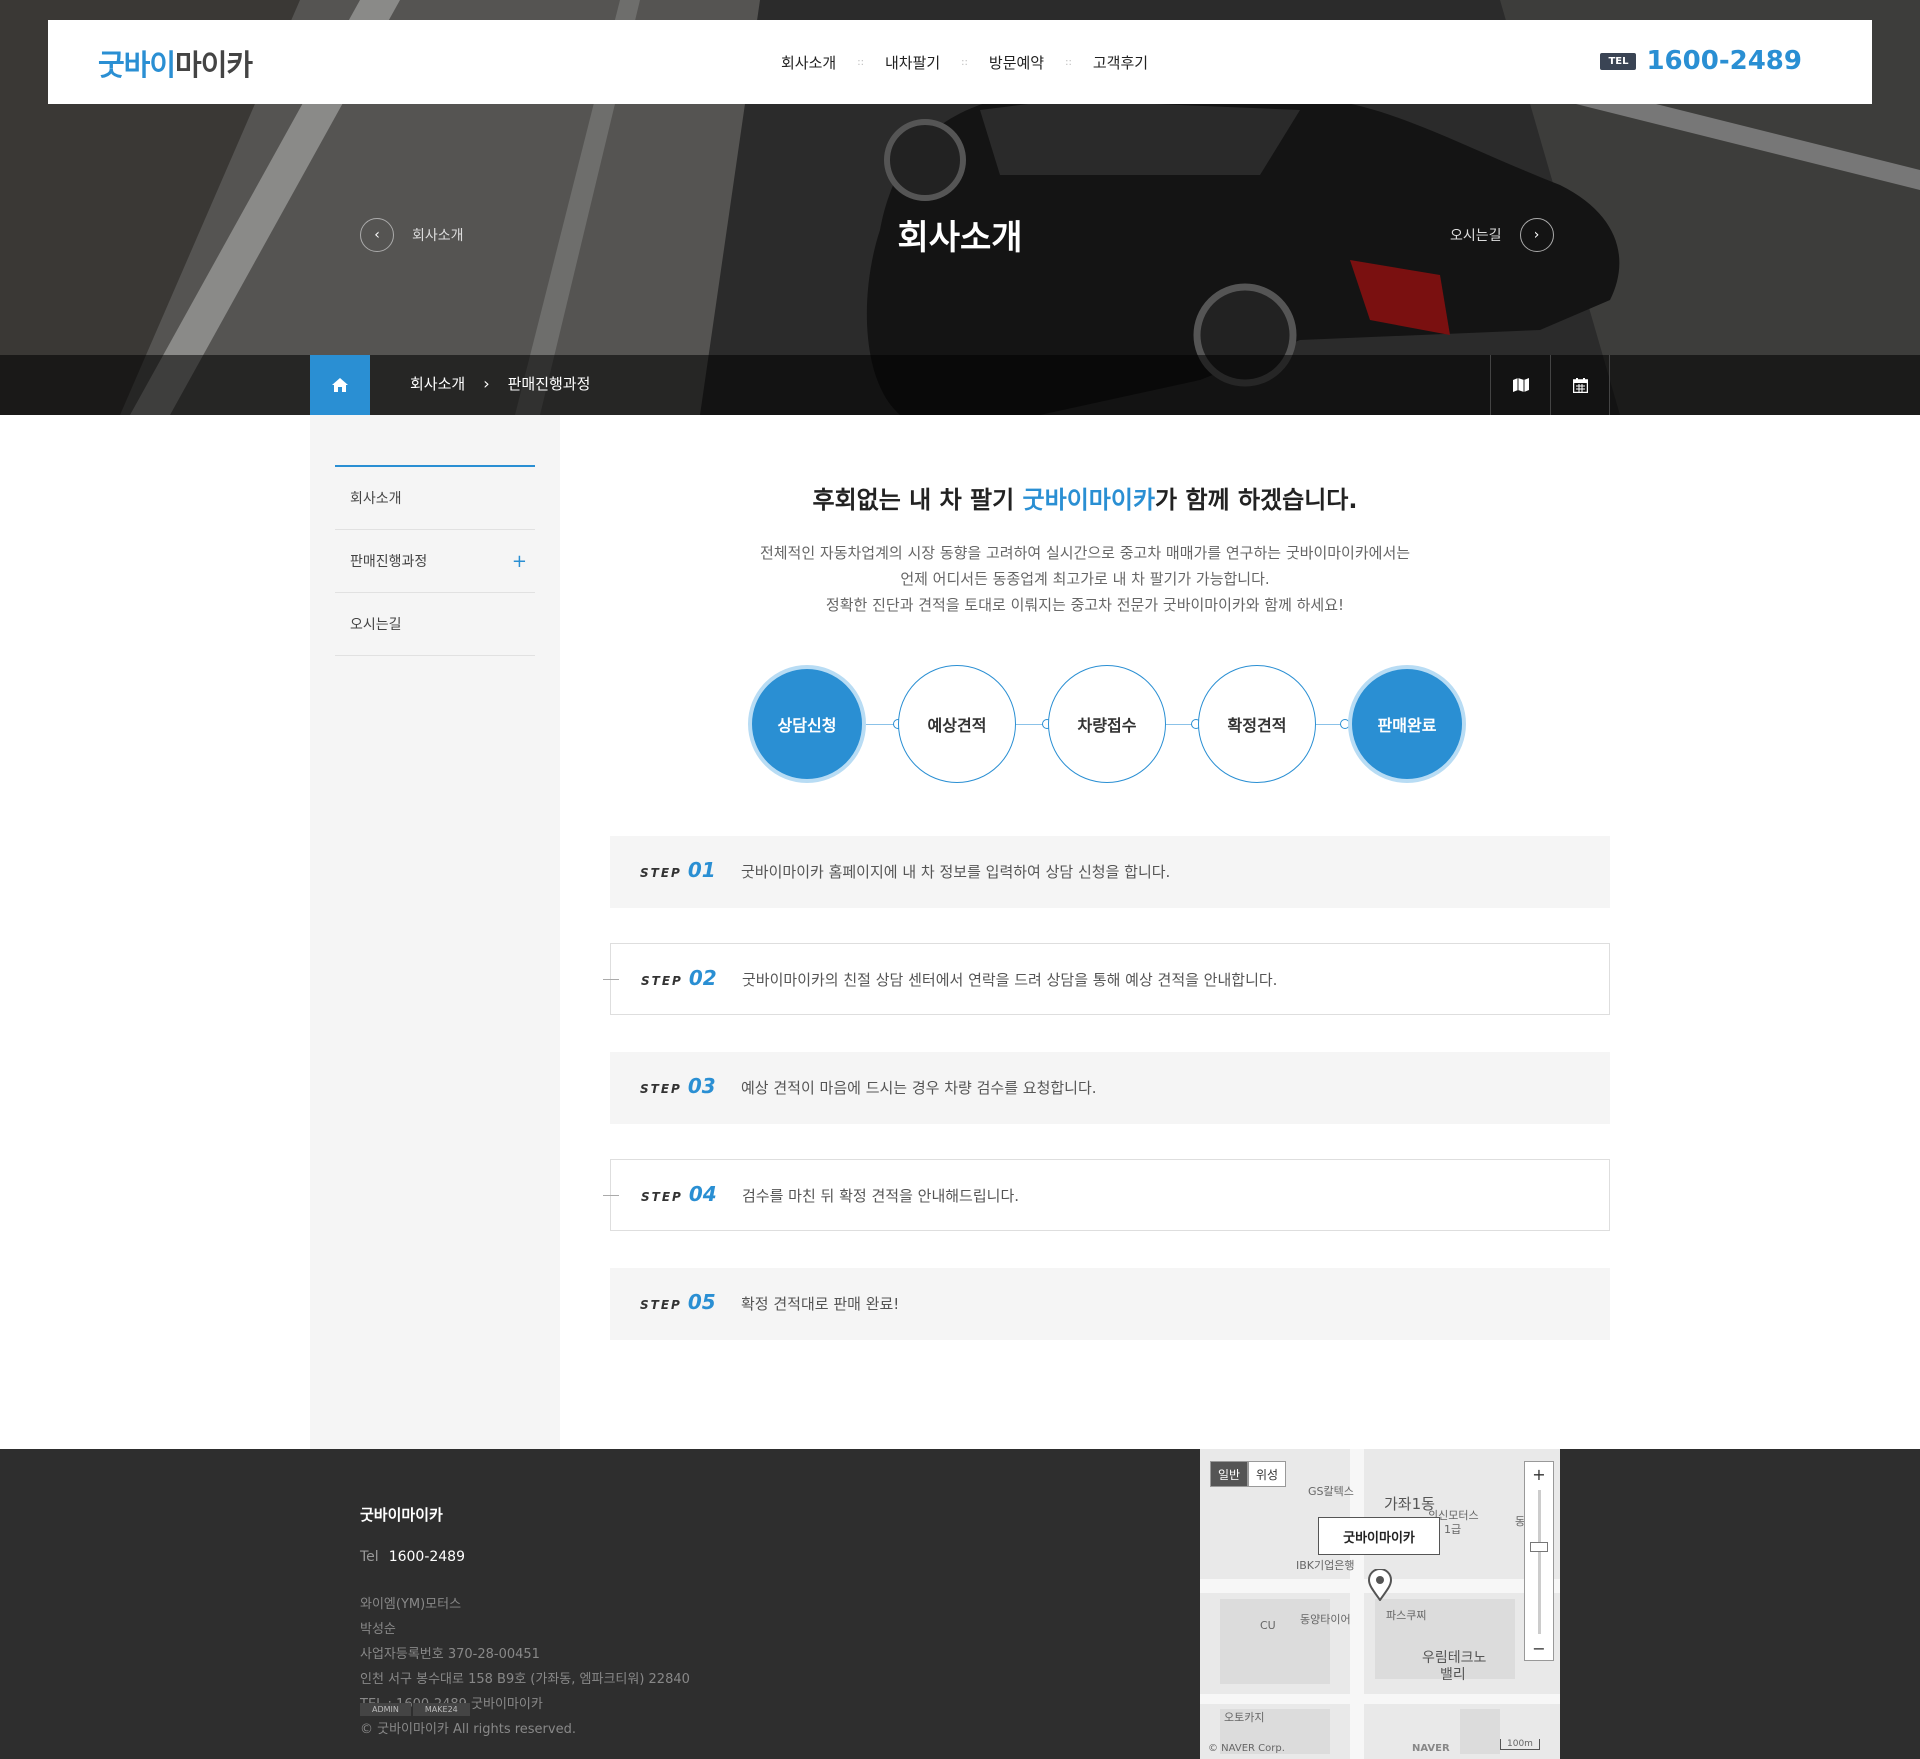 The height and width of the screenshot is (1759, 1920). Describe the element at coordinates (1520, 1744) in the screenshot. I see `map-scale: 100m` at that location.